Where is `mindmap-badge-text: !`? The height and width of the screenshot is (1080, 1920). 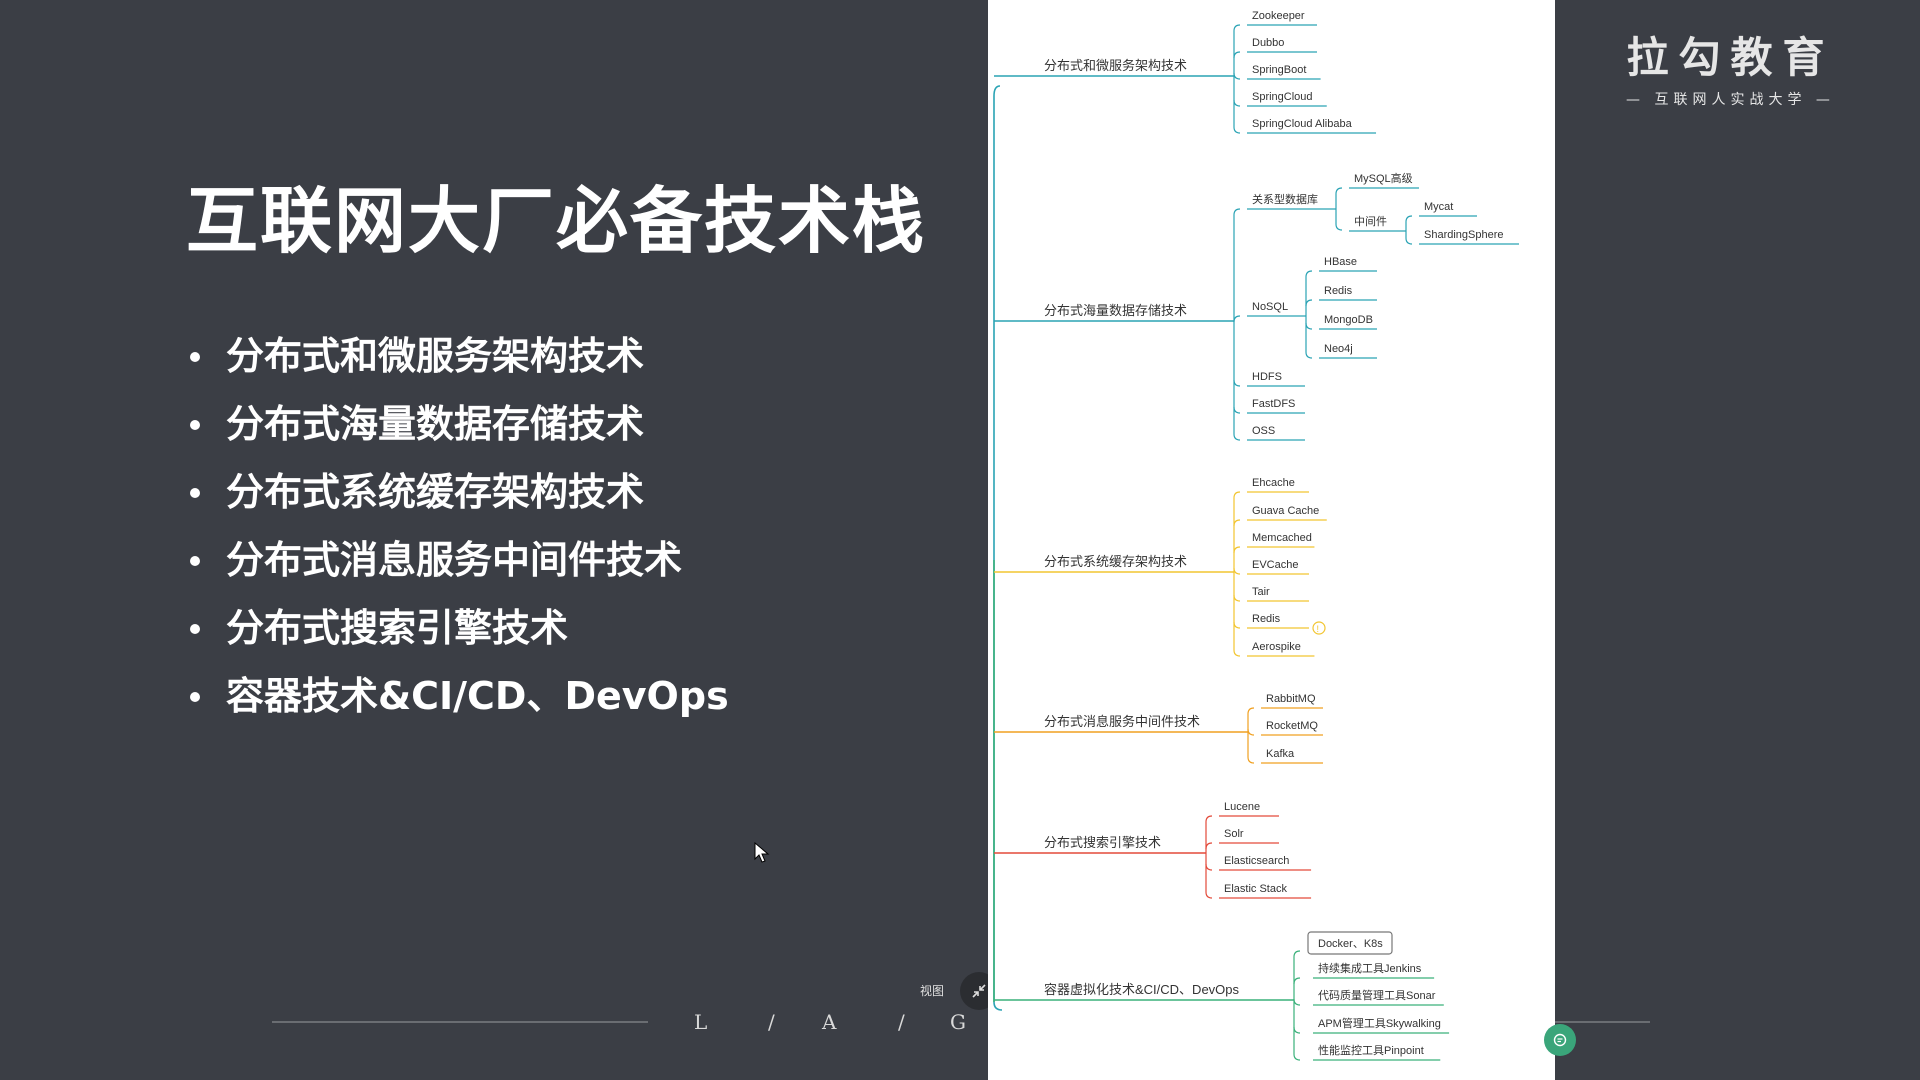 mindmap-badge-text: ! is located at coordinates (1318, 629).